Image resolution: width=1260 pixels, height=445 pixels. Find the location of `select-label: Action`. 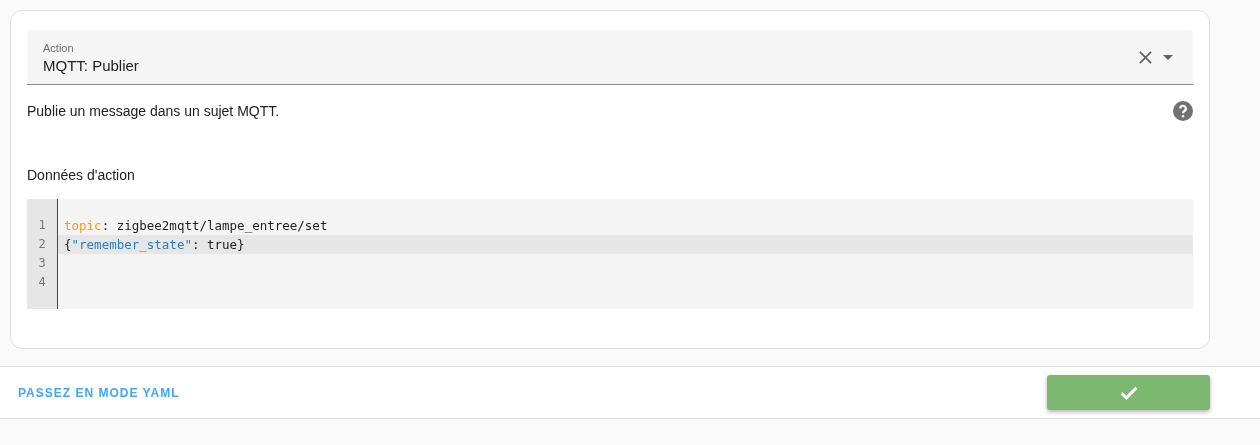

select-label: Action is located at coordinates (59, 48).